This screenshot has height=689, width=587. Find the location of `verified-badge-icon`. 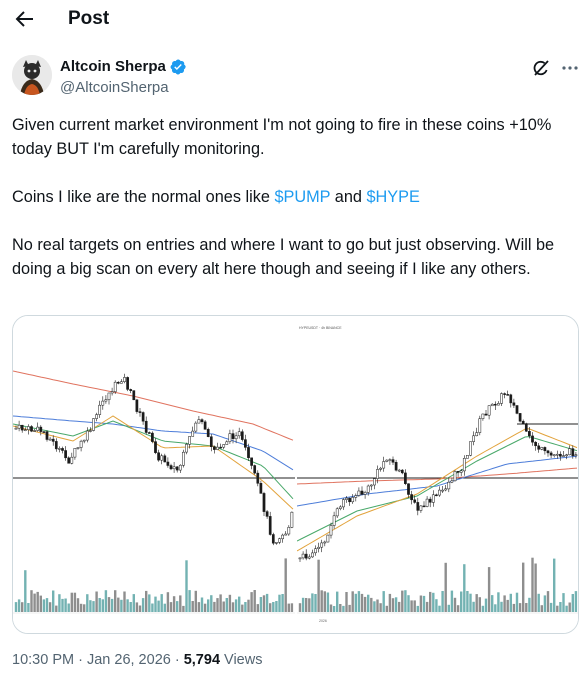

verified-badge-icon is located at coordinates (178, 67).